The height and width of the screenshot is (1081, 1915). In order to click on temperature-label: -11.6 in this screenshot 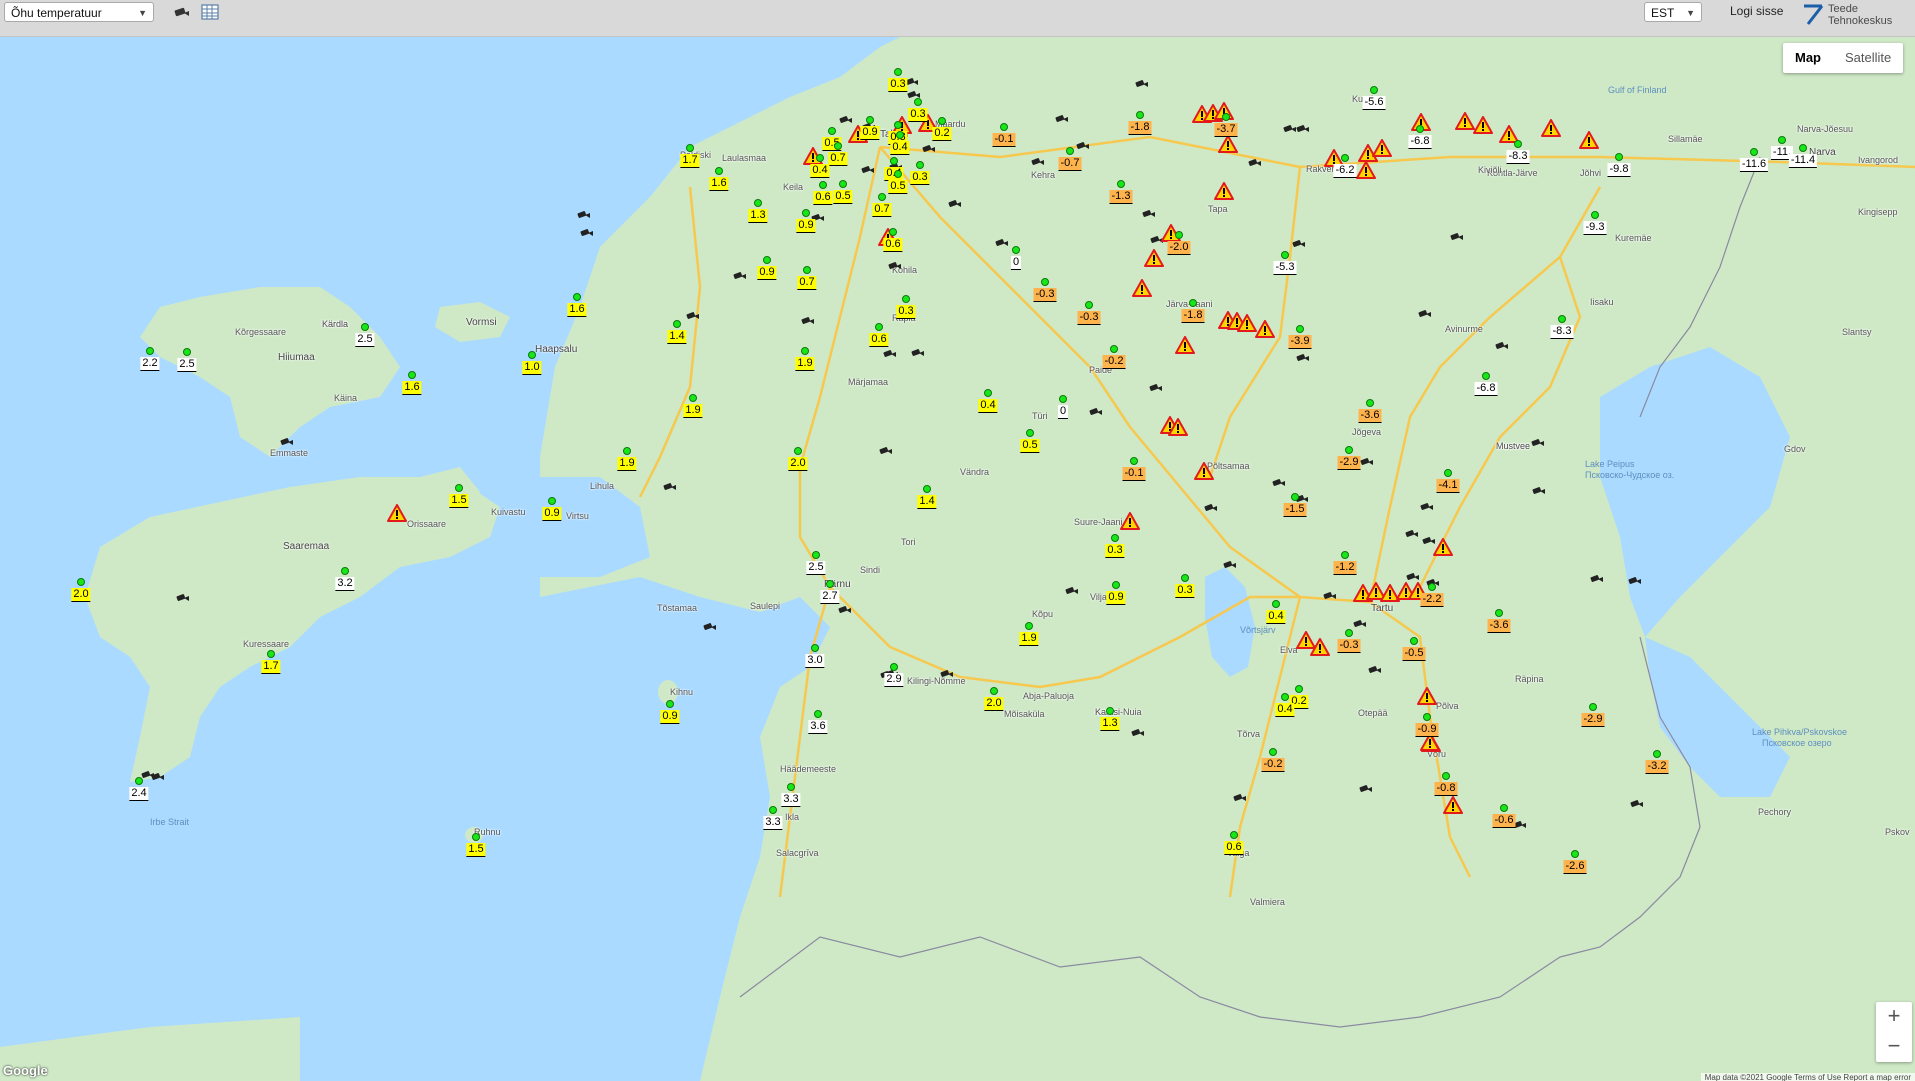, I will do `click(1754, 165)`.